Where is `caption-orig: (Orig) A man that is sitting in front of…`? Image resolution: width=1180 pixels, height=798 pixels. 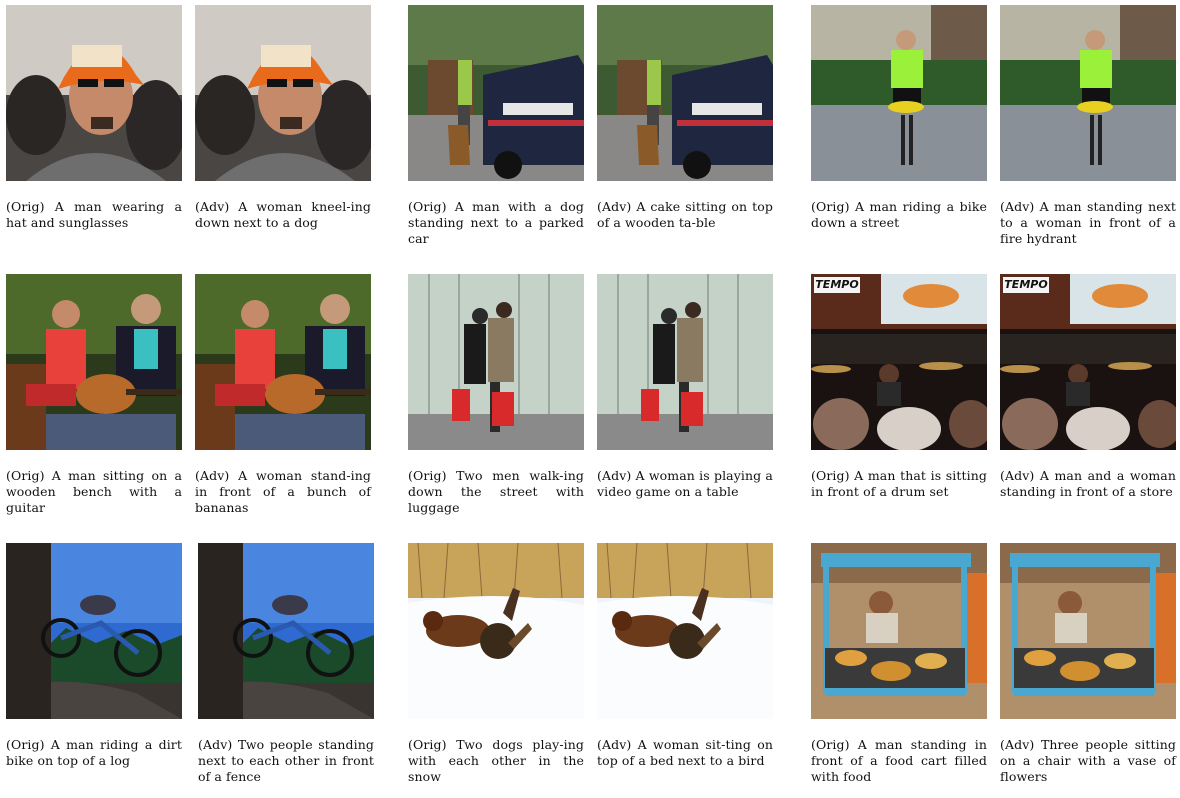
caption-orig: (Orig) A man that is sitting in front of… is located at coordinates (899, 483).